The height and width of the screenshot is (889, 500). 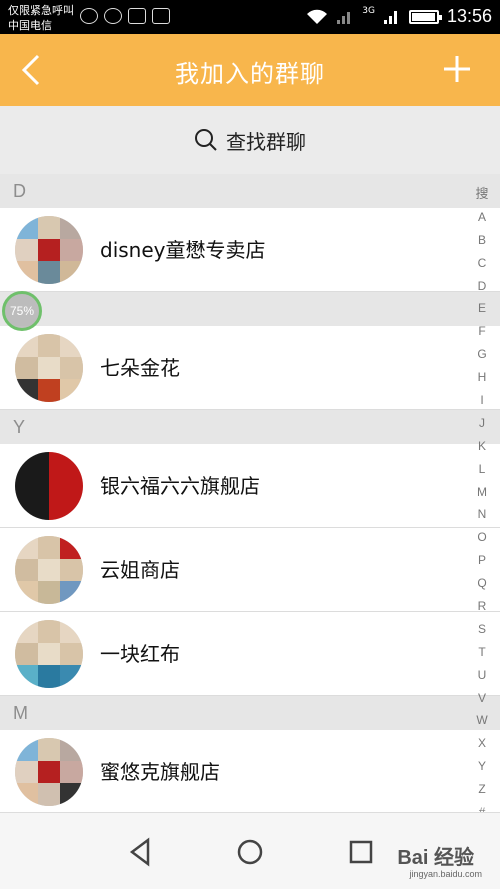 I want to click on index-letter: K, so click(x=482, y=446).